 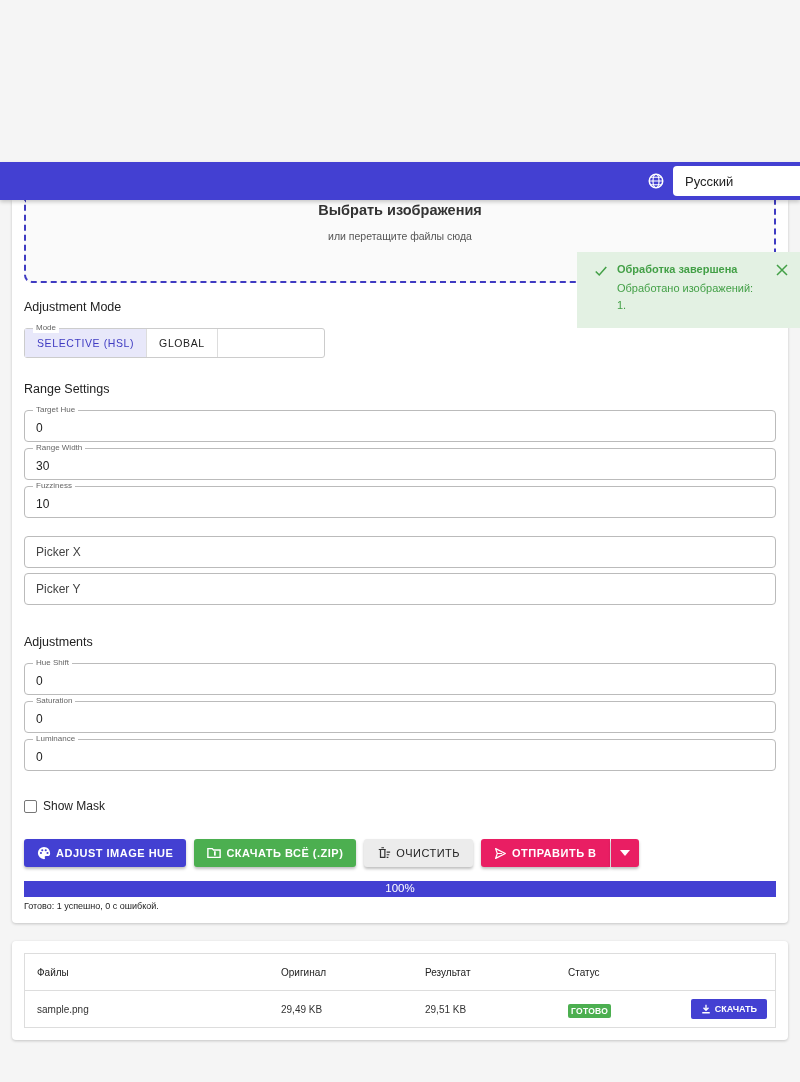 I want to click on field-label: Range Width, so click(x=59, y=448).